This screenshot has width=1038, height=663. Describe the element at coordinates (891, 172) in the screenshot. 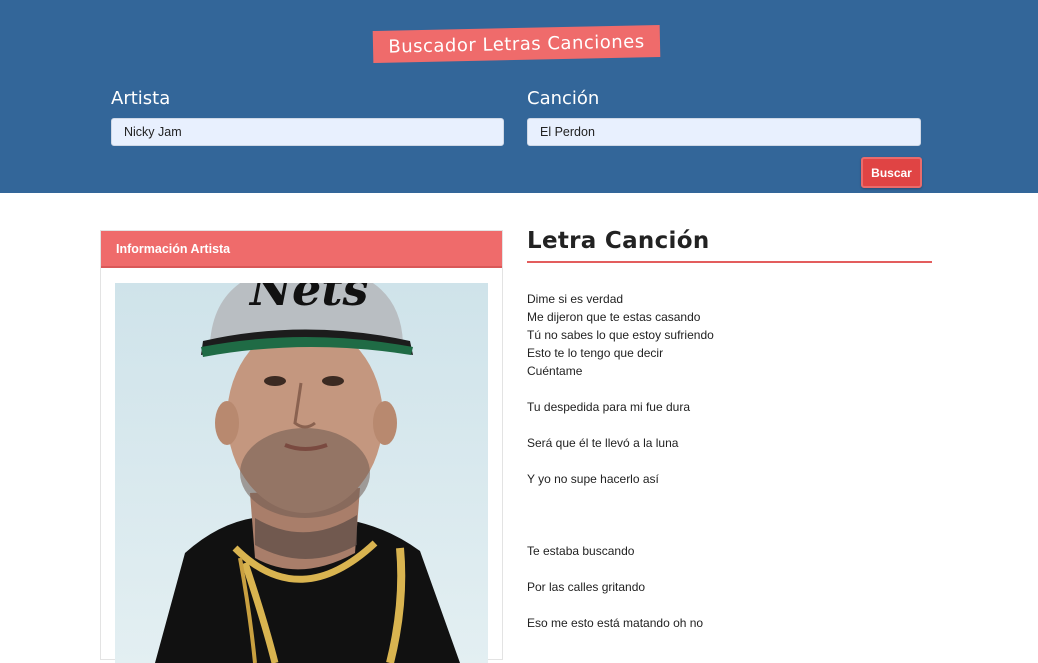

I see `search-button: Buscar` at that location.